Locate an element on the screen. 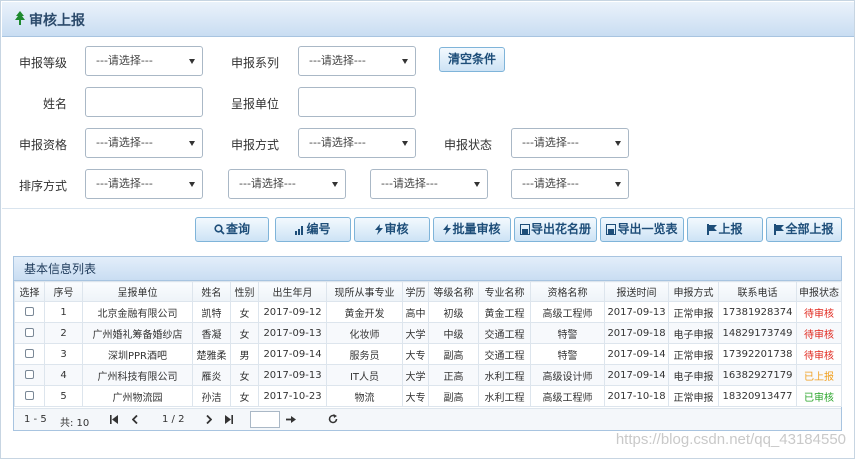  lightning-icon is located at coordinates (447, 229).